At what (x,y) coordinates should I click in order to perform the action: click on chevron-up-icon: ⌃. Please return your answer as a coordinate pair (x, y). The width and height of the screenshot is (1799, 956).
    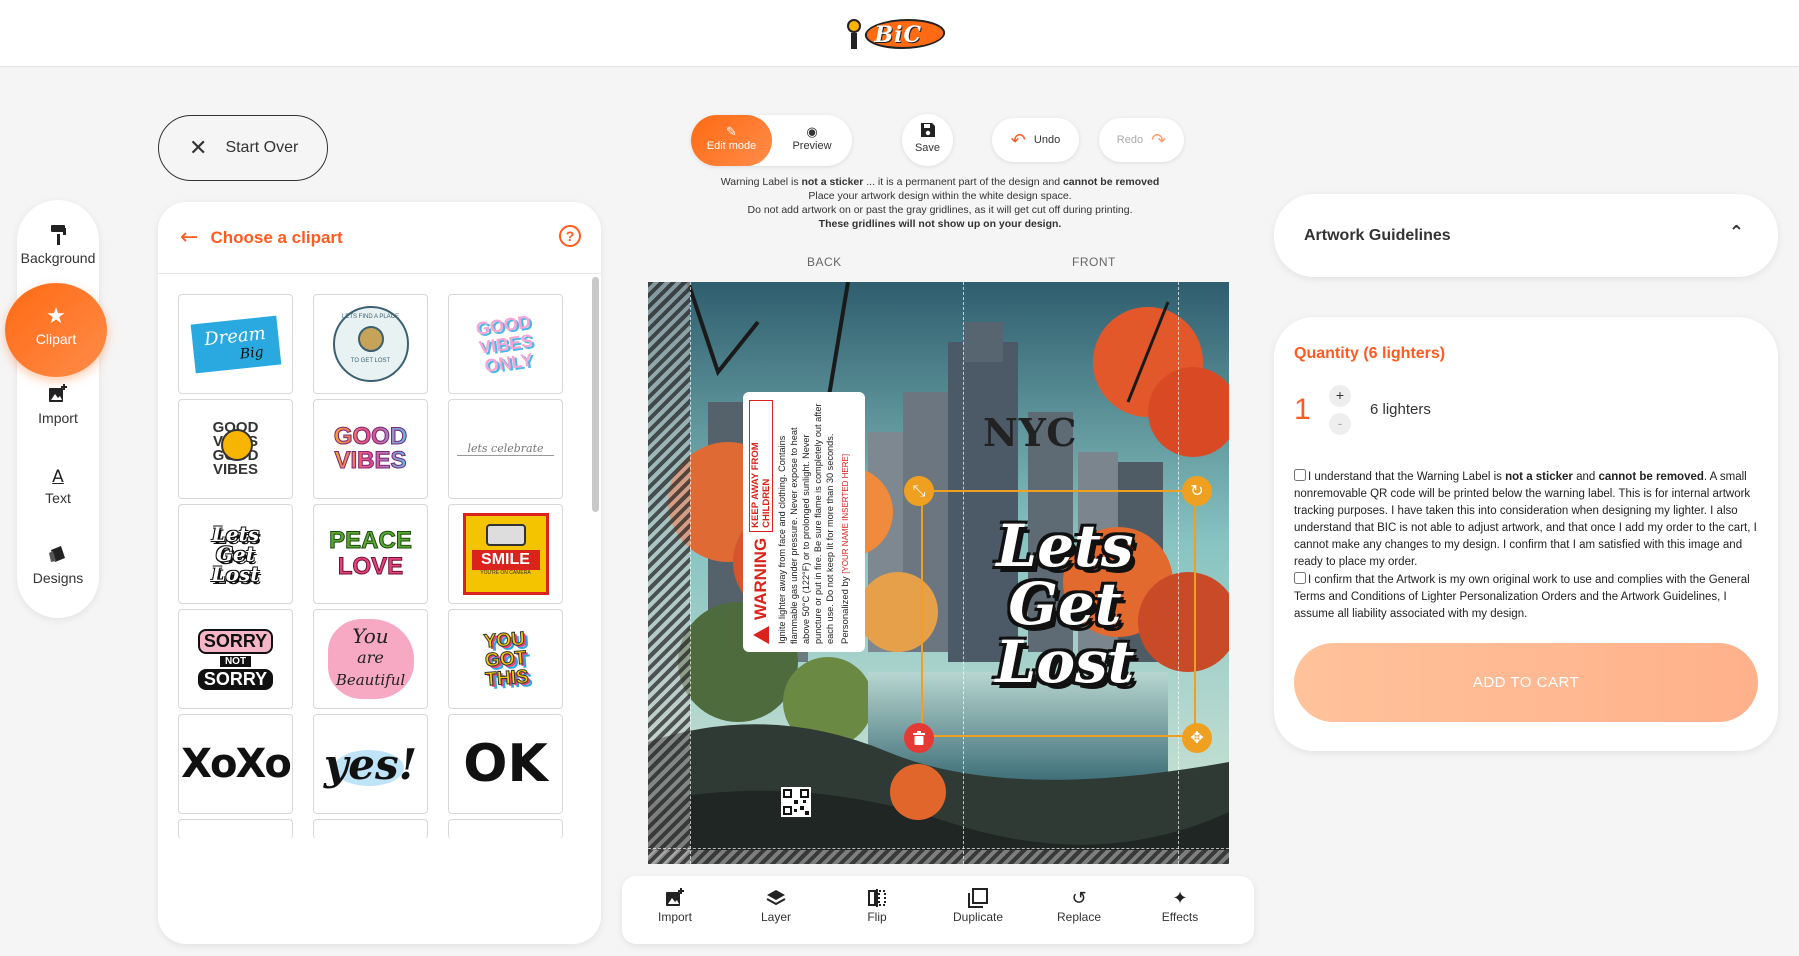
    Looking at the image, I should click on (1736, 232).